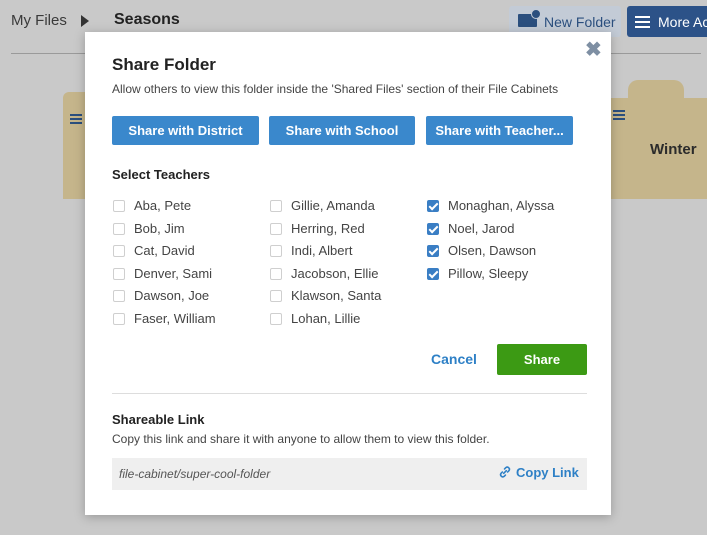 The width and height of the screenshot is (707, 535). What do you see at coordinates (326, 318) in the screenshot?
I see `teacher-name-label: Lohan, Lillie` at bounding box center [326, 318].